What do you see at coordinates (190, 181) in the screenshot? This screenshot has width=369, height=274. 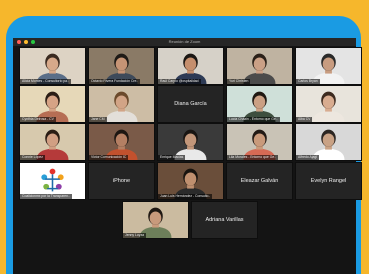 I see `participant-tile: Juan Luis Hernández - Consulto..` at bounding box center [190, 181].